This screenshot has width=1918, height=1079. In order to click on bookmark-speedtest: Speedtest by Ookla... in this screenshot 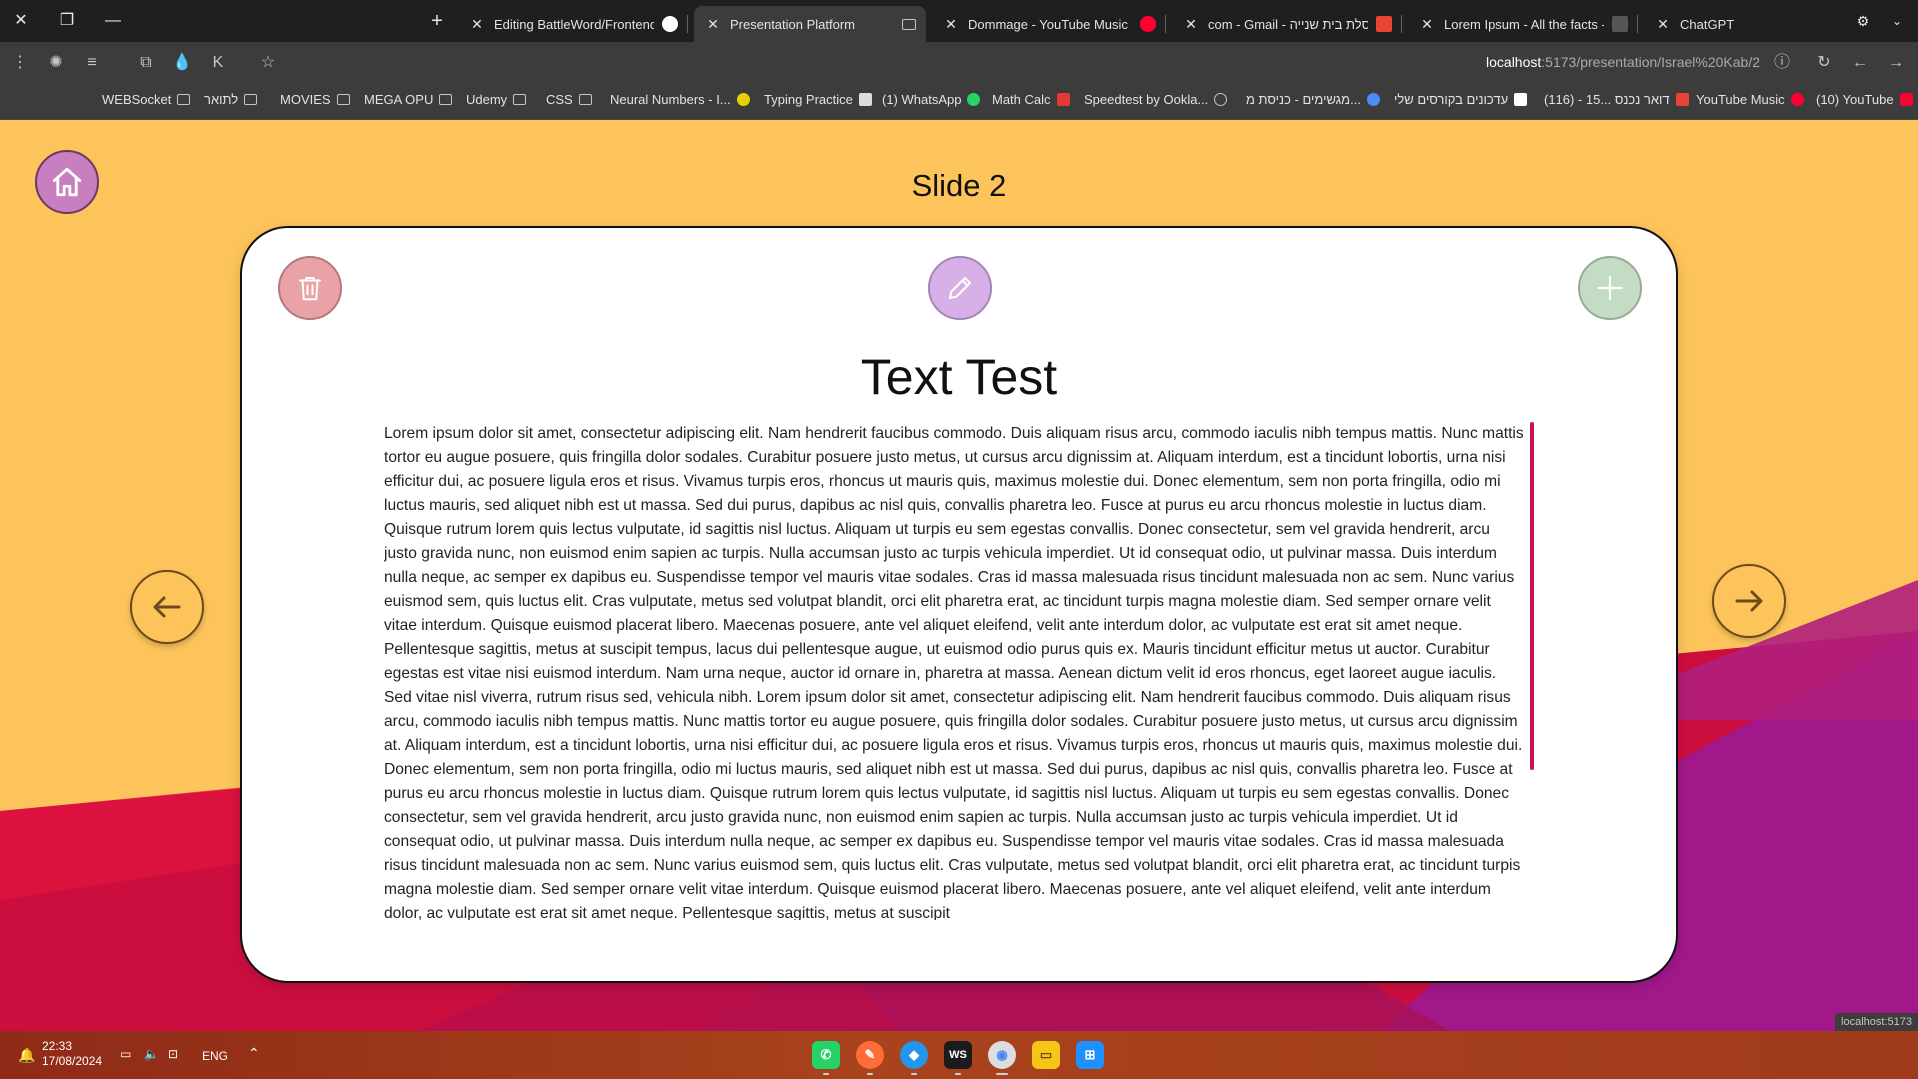, I will do `click(1156, 99)`.